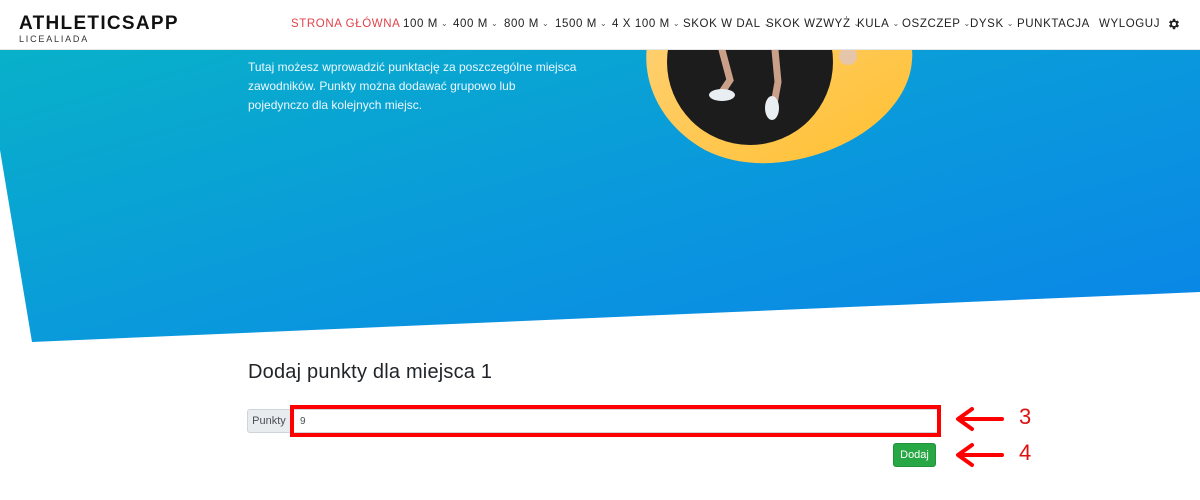 The width and height of the screenshot is (1200, 500). What do you see at coordinates (873, 24) in the screenshot?
I see `nav-label: KULA` at bounding box center [873, 24].